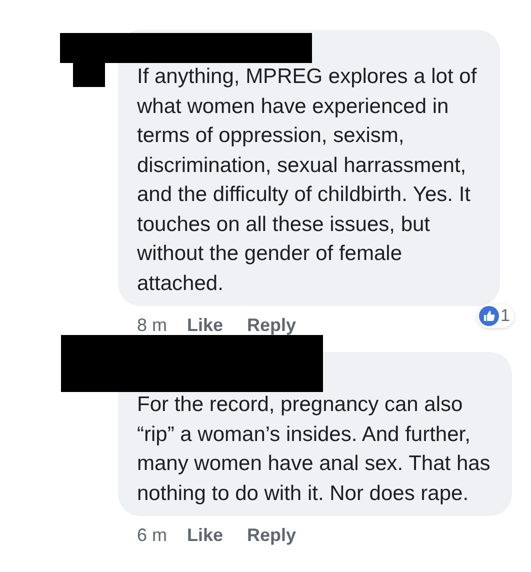 Image resolution: width=531 pixels, height=572 pixels. Describe the element at coordinates (505, 316) in the screenshot. I see `reaction-count: 1` at that location.